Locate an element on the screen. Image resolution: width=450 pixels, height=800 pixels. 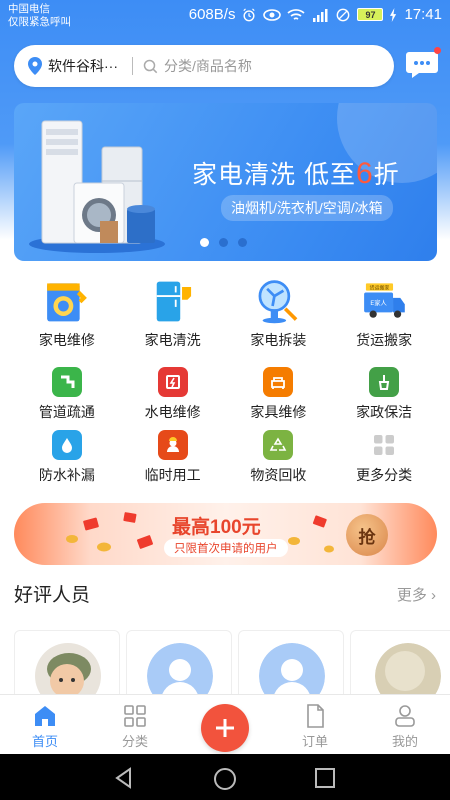
user-icon is located at coordinates (405, 716).